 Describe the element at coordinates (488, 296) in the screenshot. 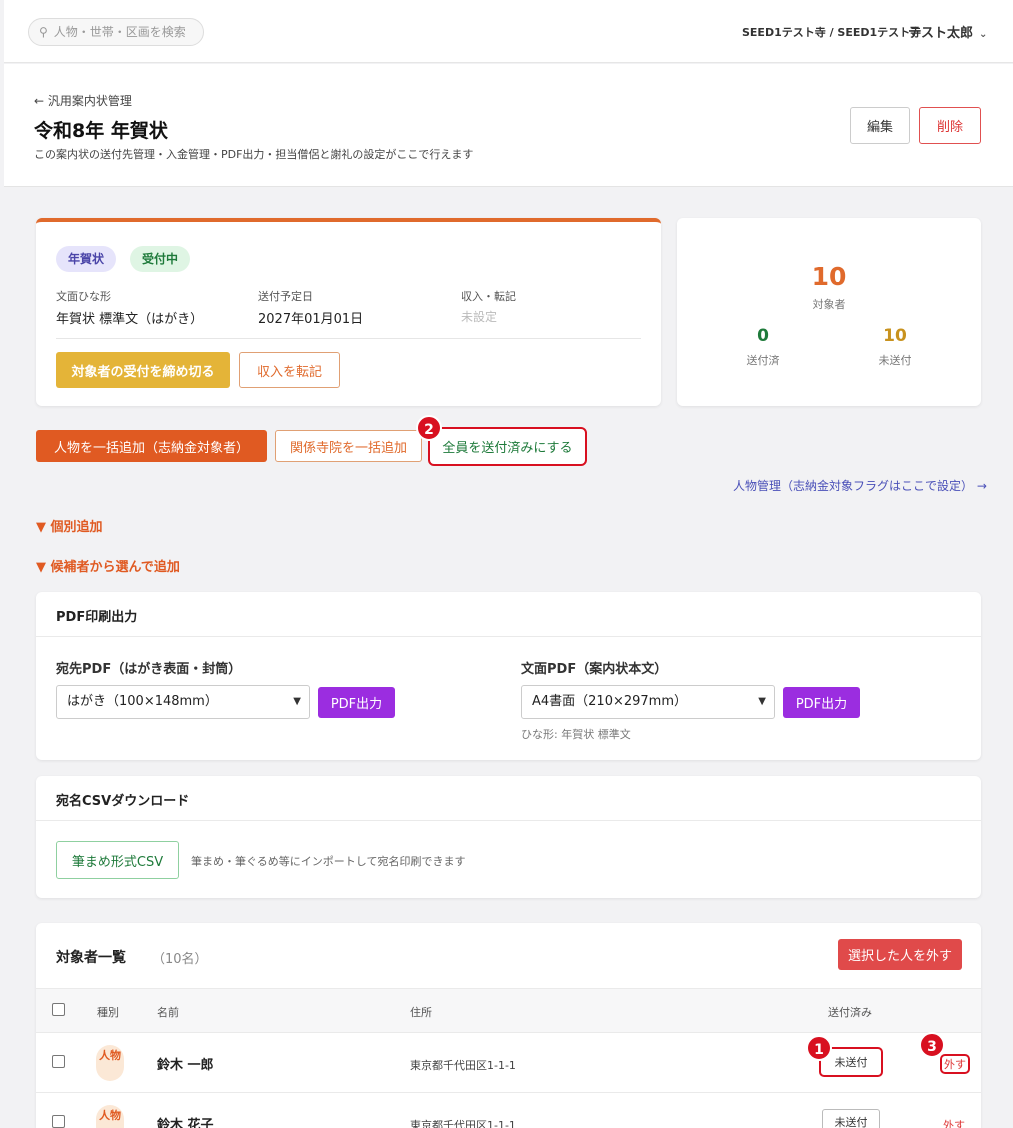

I see `income-label: 収入・転記` at that location.